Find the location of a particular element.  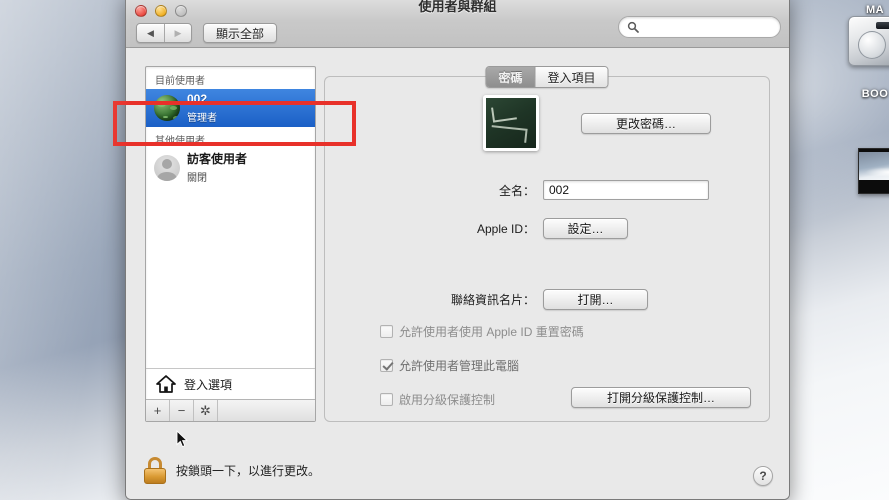

checkbox-row-admin: 允許使用者管理此電腦 is located at coordinates (449, 365).